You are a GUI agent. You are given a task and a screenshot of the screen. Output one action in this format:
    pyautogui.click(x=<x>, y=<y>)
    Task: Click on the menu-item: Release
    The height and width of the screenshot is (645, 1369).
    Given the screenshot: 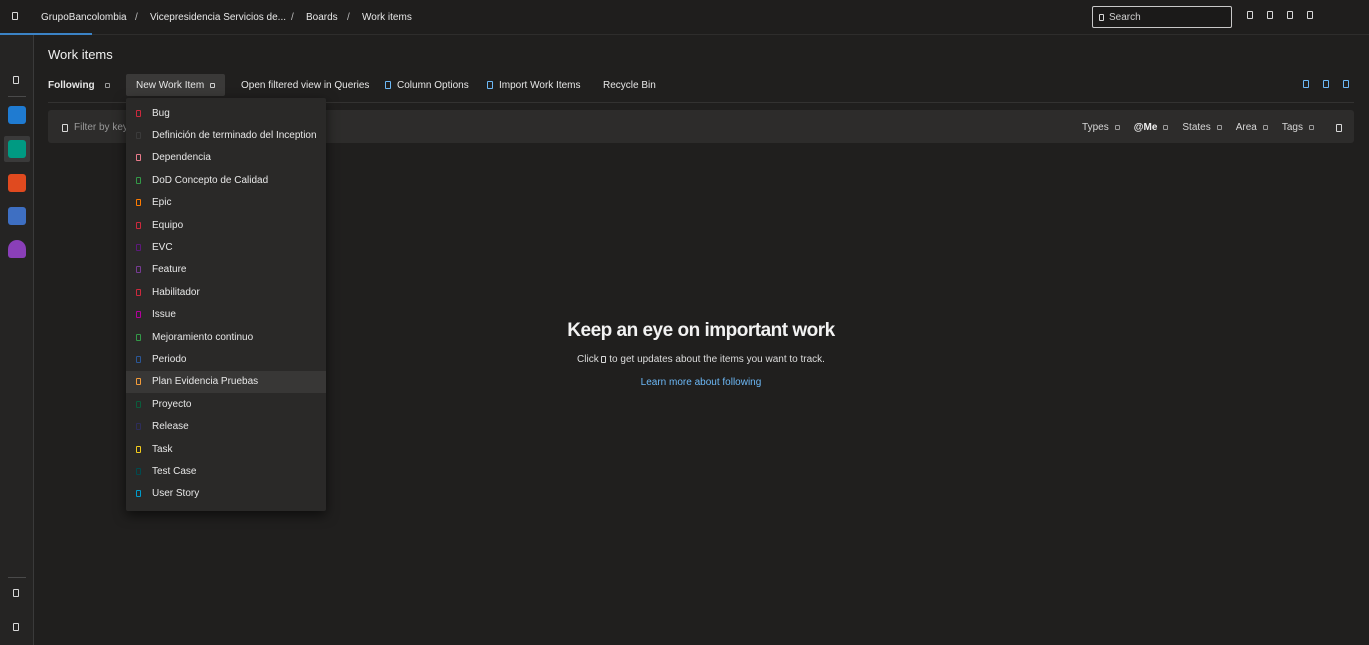 What is the action you would take?
    pyautogui.click(x=226, y=426)
    